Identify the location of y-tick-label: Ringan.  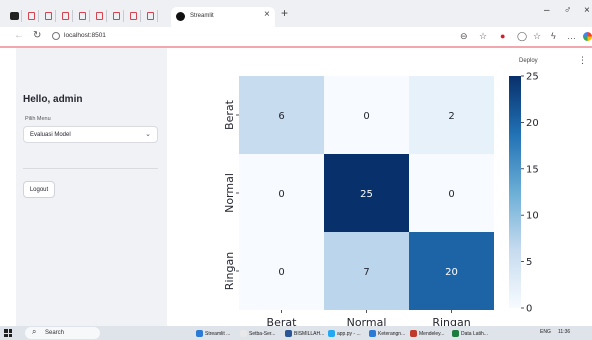
(230, 271).